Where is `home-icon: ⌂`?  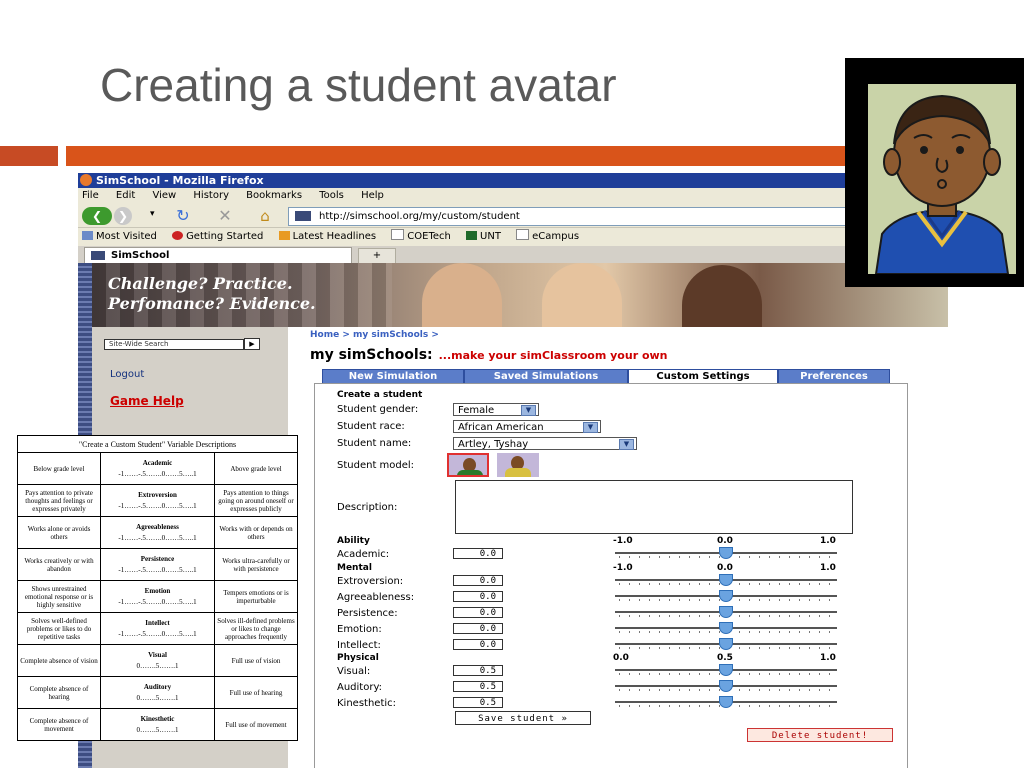
home-icon: ⌂ is located at coordinates (265, 216).